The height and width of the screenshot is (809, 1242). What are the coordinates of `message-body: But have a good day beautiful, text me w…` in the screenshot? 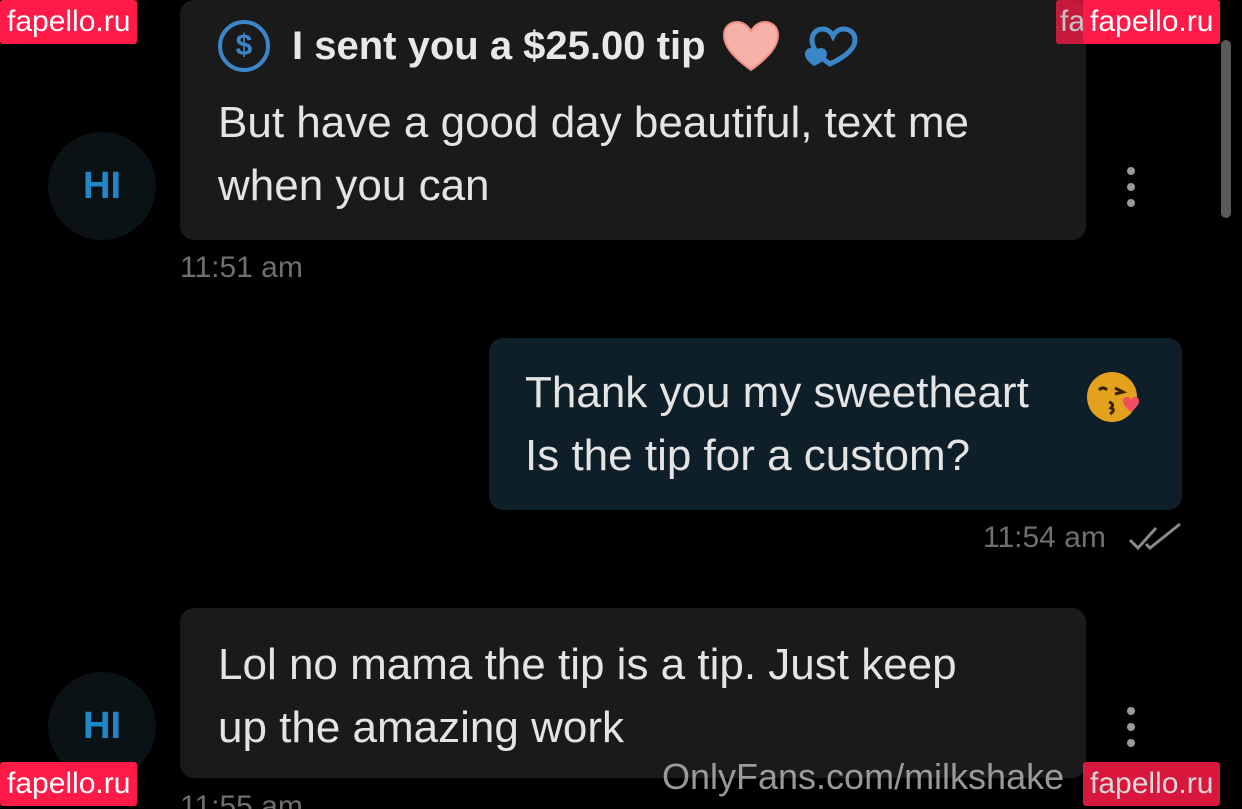 It's located at (593, 154).